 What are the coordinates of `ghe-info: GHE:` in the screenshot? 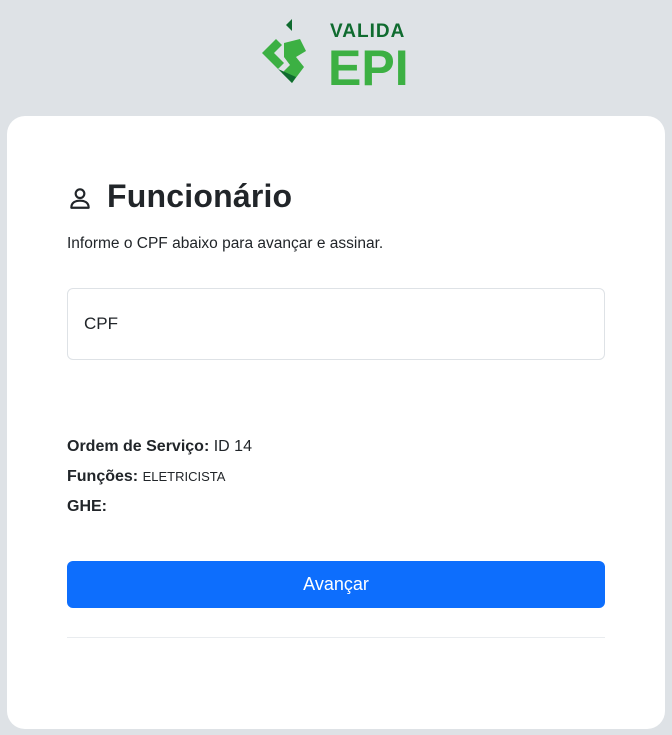 It's located at (87, 507).